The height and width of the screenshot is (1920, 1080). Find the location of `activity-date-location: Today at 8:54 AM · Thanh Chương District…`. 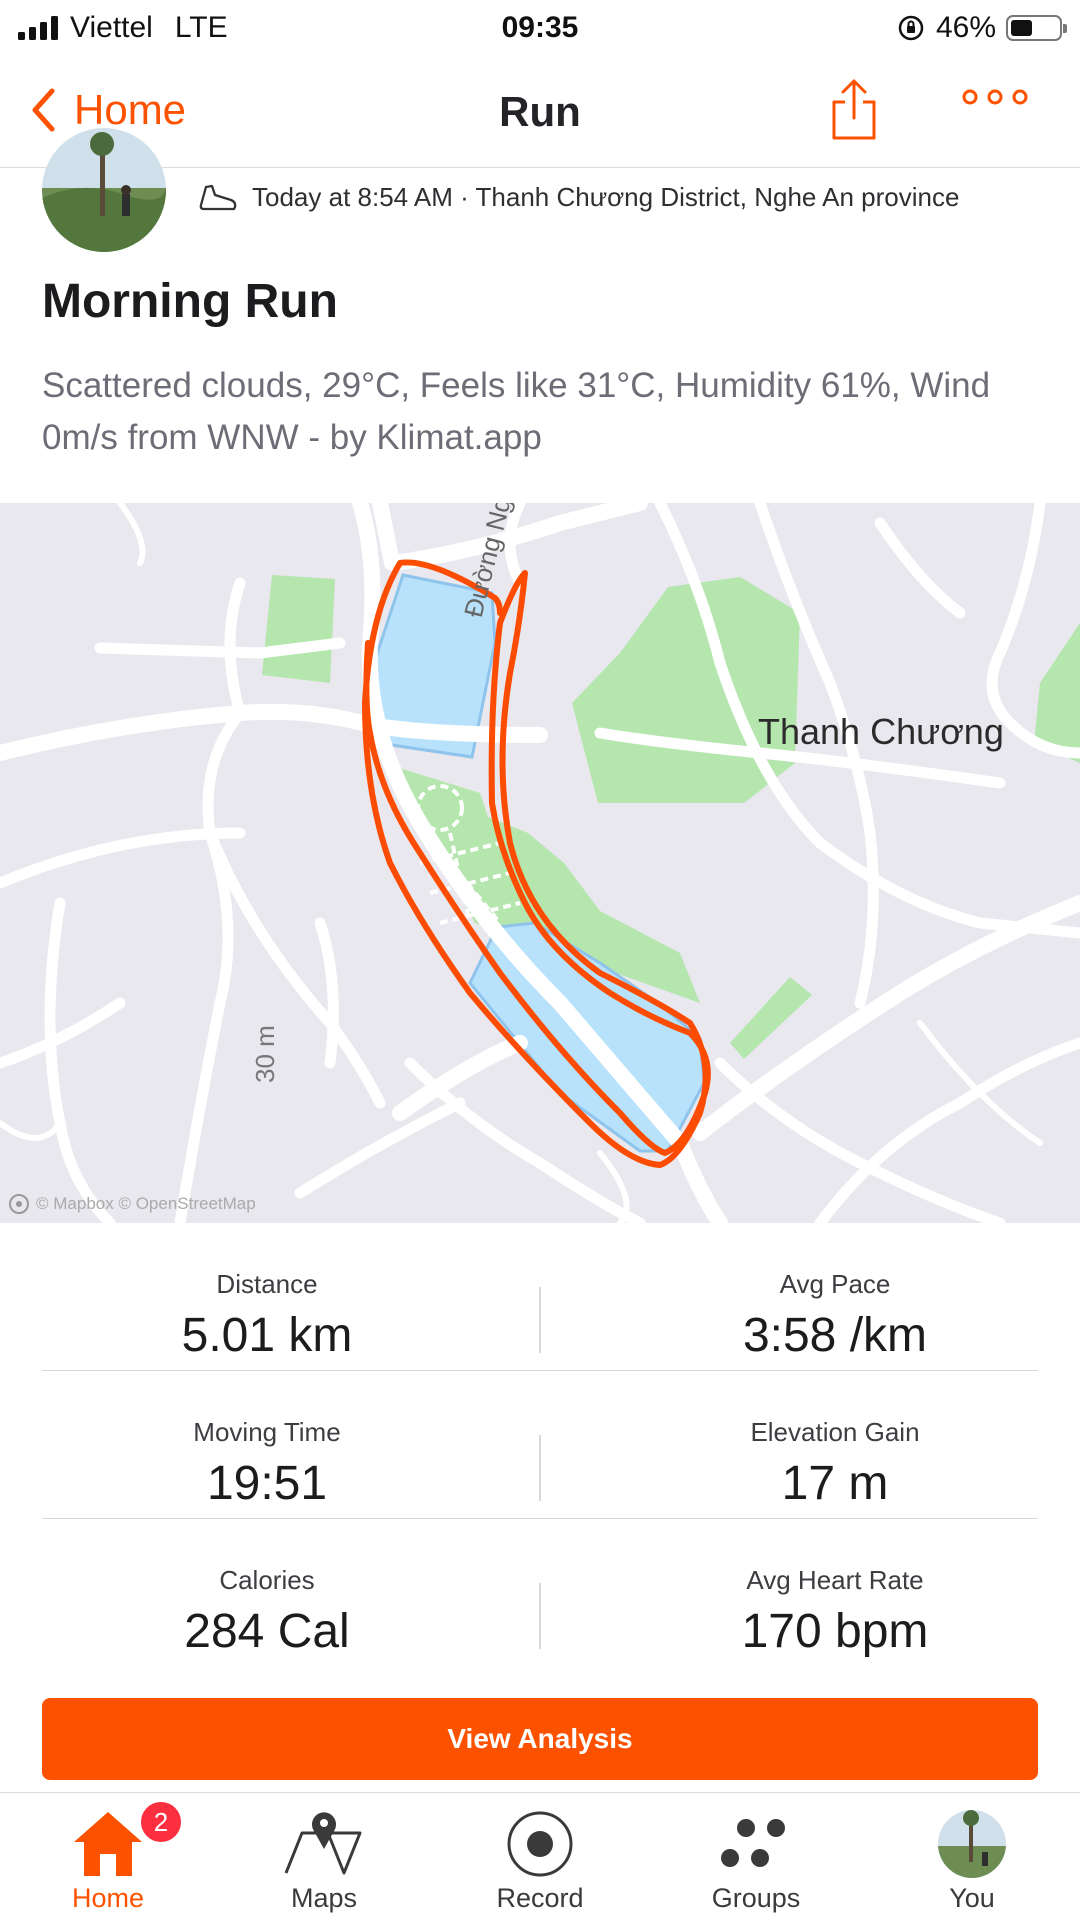

activity-date-location: Today at 8:54 AM · Thanh Chương District… is located at coordinates (606, 197).